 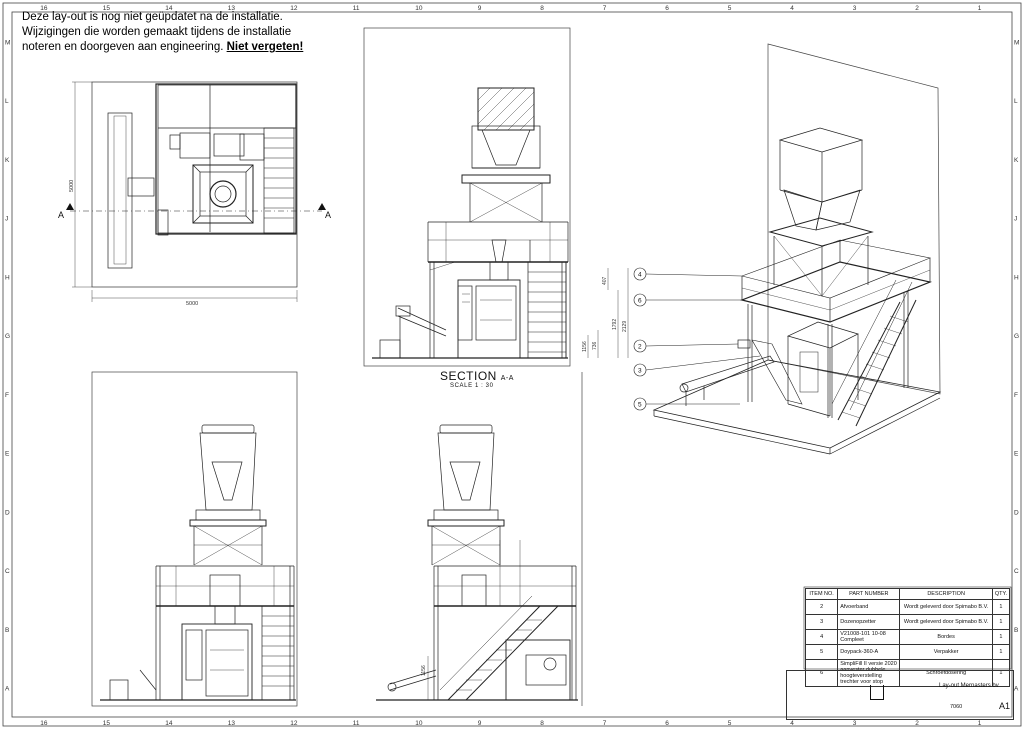 What do you see at coordinates (946, 622) in the screenshot?
I see `bom-desc: Wordt geleverd door Spimabo B.V.` at bounding box center [946, 622].